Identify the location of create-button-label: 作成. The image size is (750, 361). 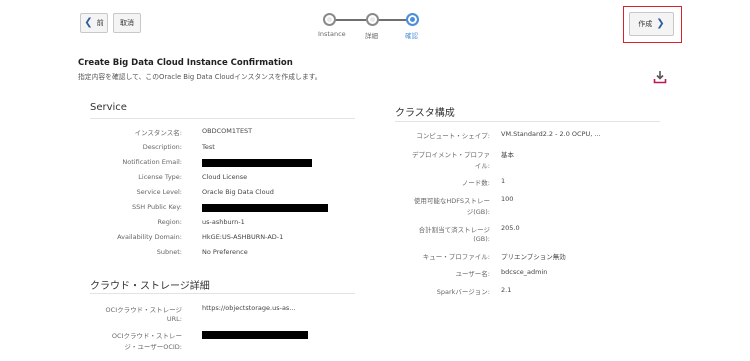
(645, 24).